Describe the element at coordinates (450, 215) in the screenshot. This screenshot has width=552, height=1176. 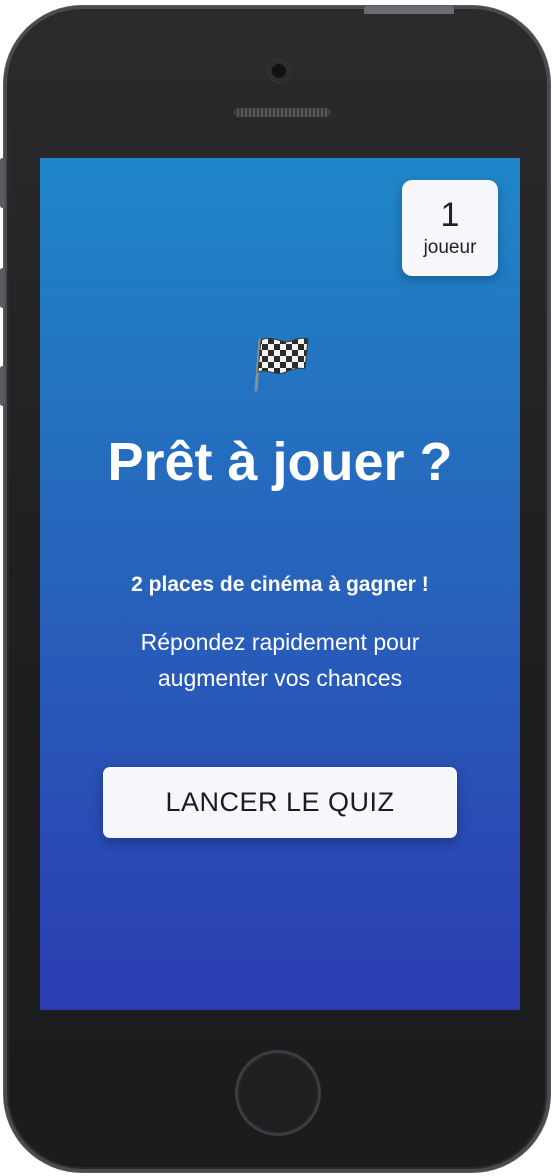
I see `player-count: 1` at that location.